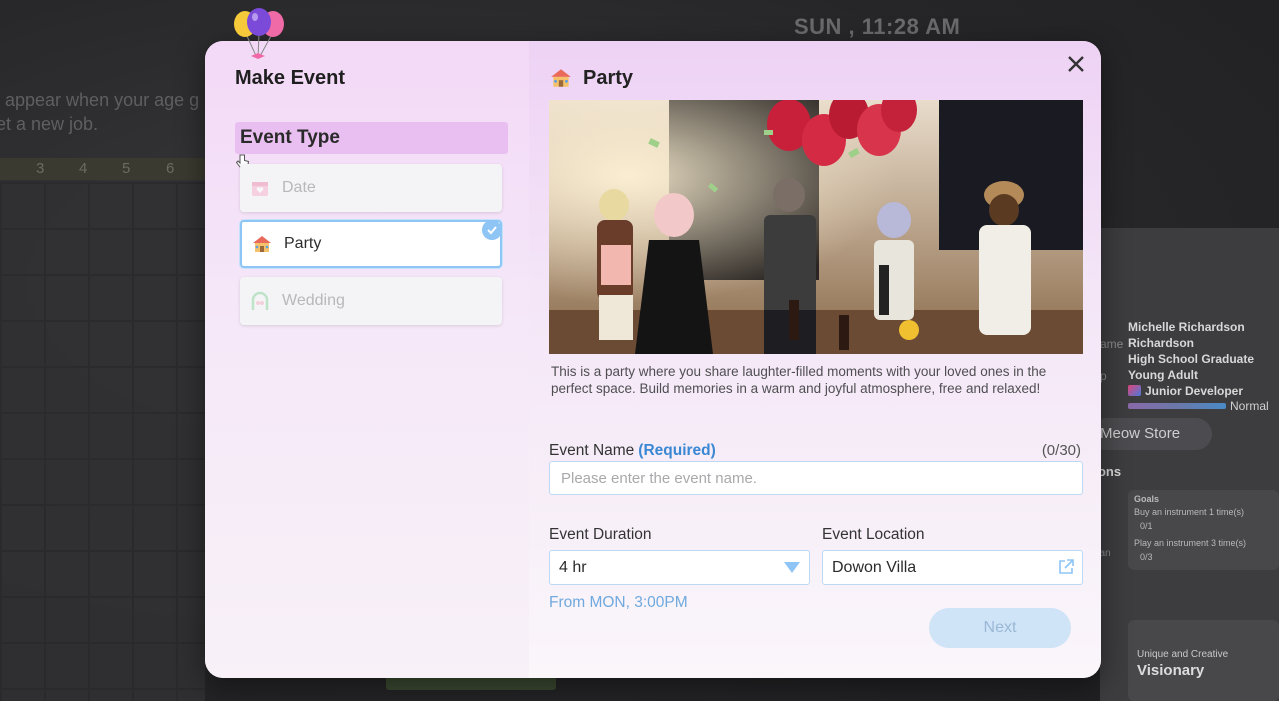  What do you see at coordinates (792, 567) in the screenshot?
I see `dropdown-arrow-icon` at bounding box center [792, 567].